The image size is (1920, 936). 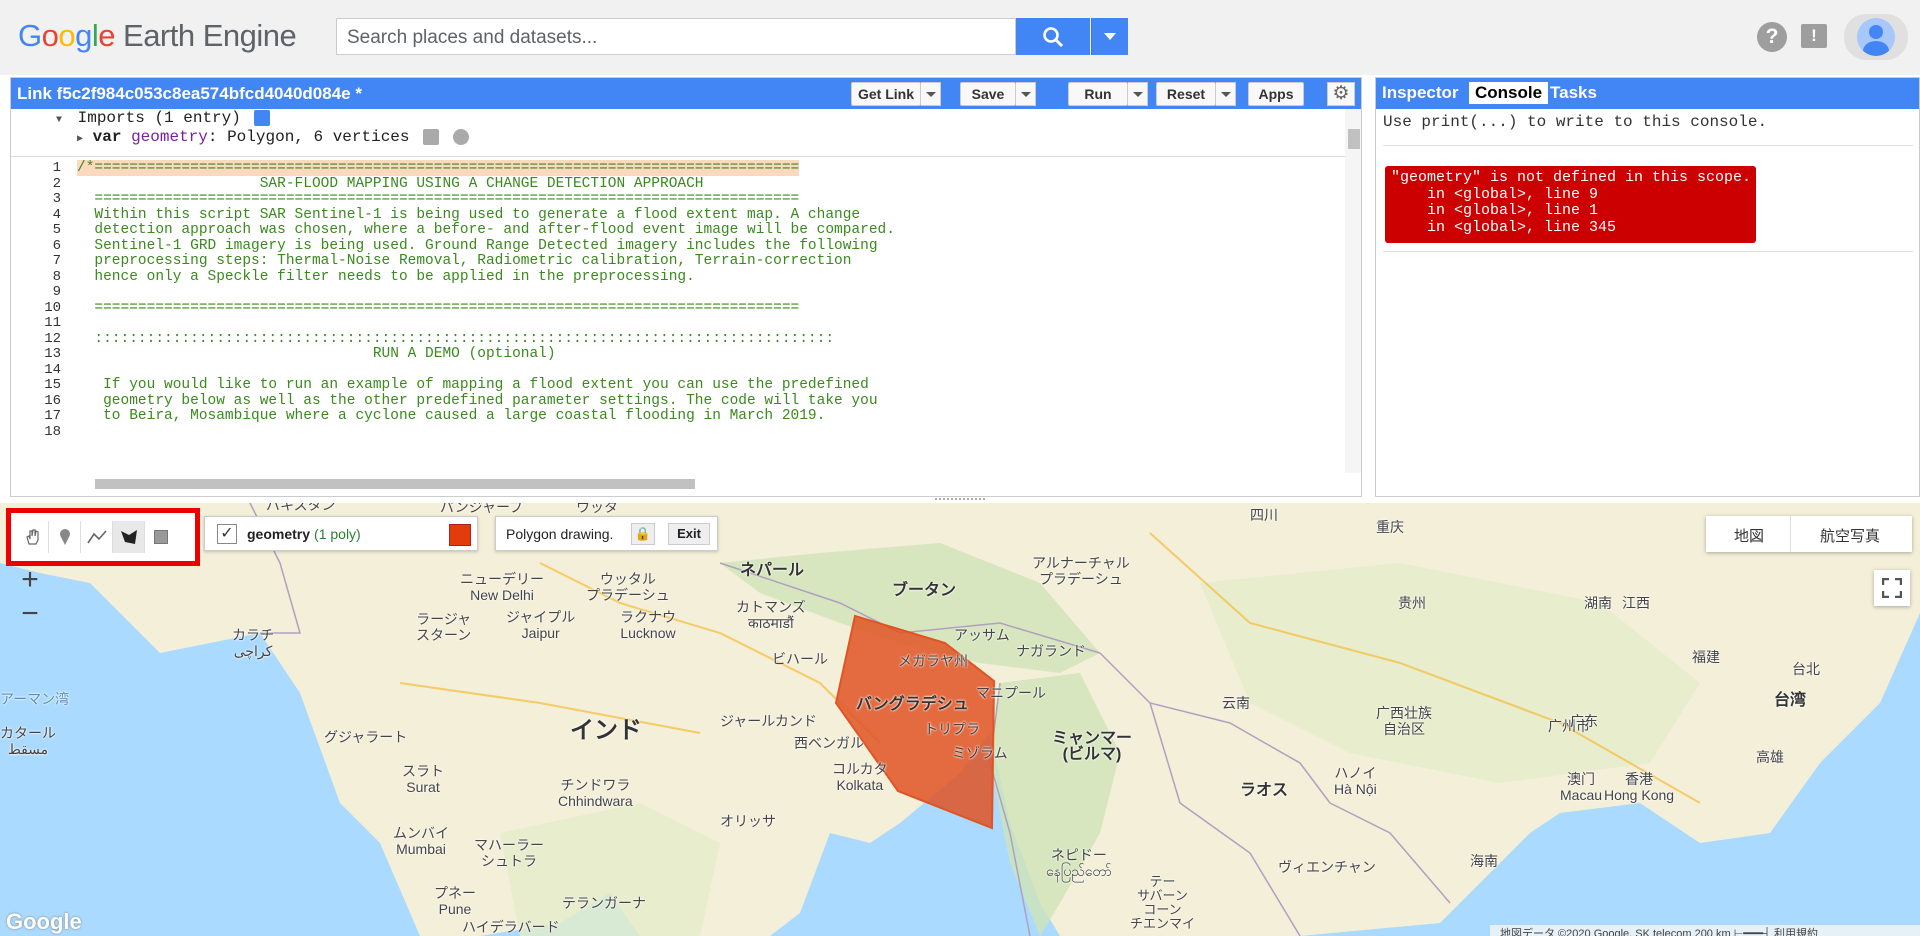 I want to click on map-label: ラージャ スターン, so click(x=444, y=627).